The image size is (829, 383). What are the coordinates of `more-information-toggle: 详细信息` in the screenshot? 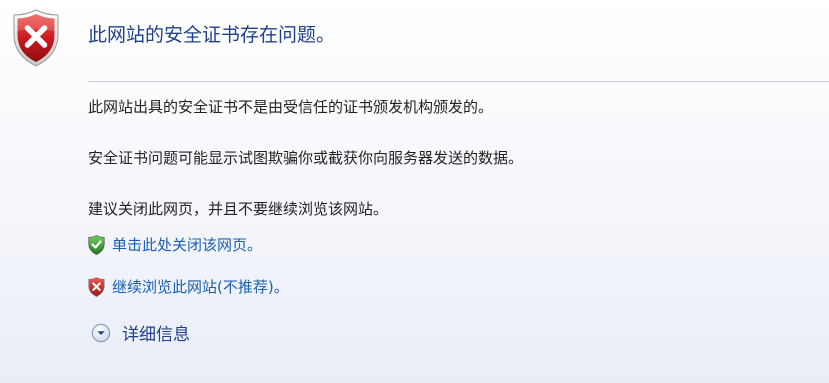 It's located at (140, 332).